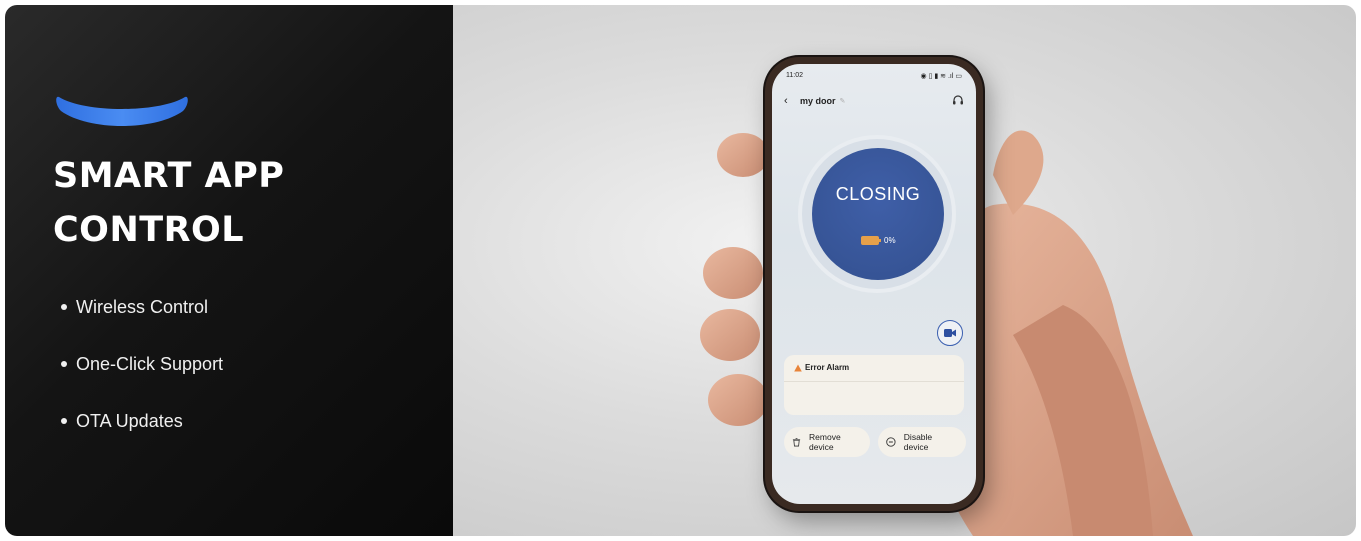 Image resolution: width=1361 pixels, height=541 pixels. I want to click on pencil-icon: ✎, so click(843, 101).